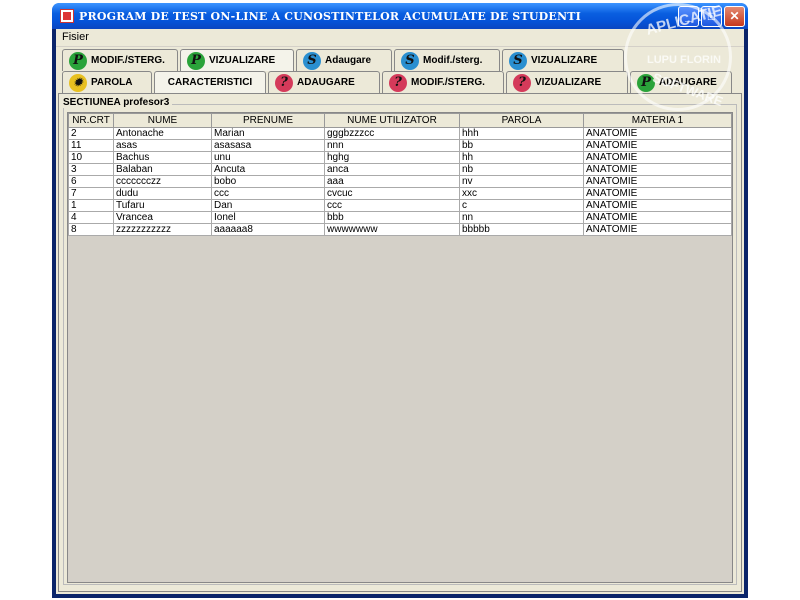  I want to click on tab-vizualizare-p: P VIZUALIZARE, so click(237, 60).